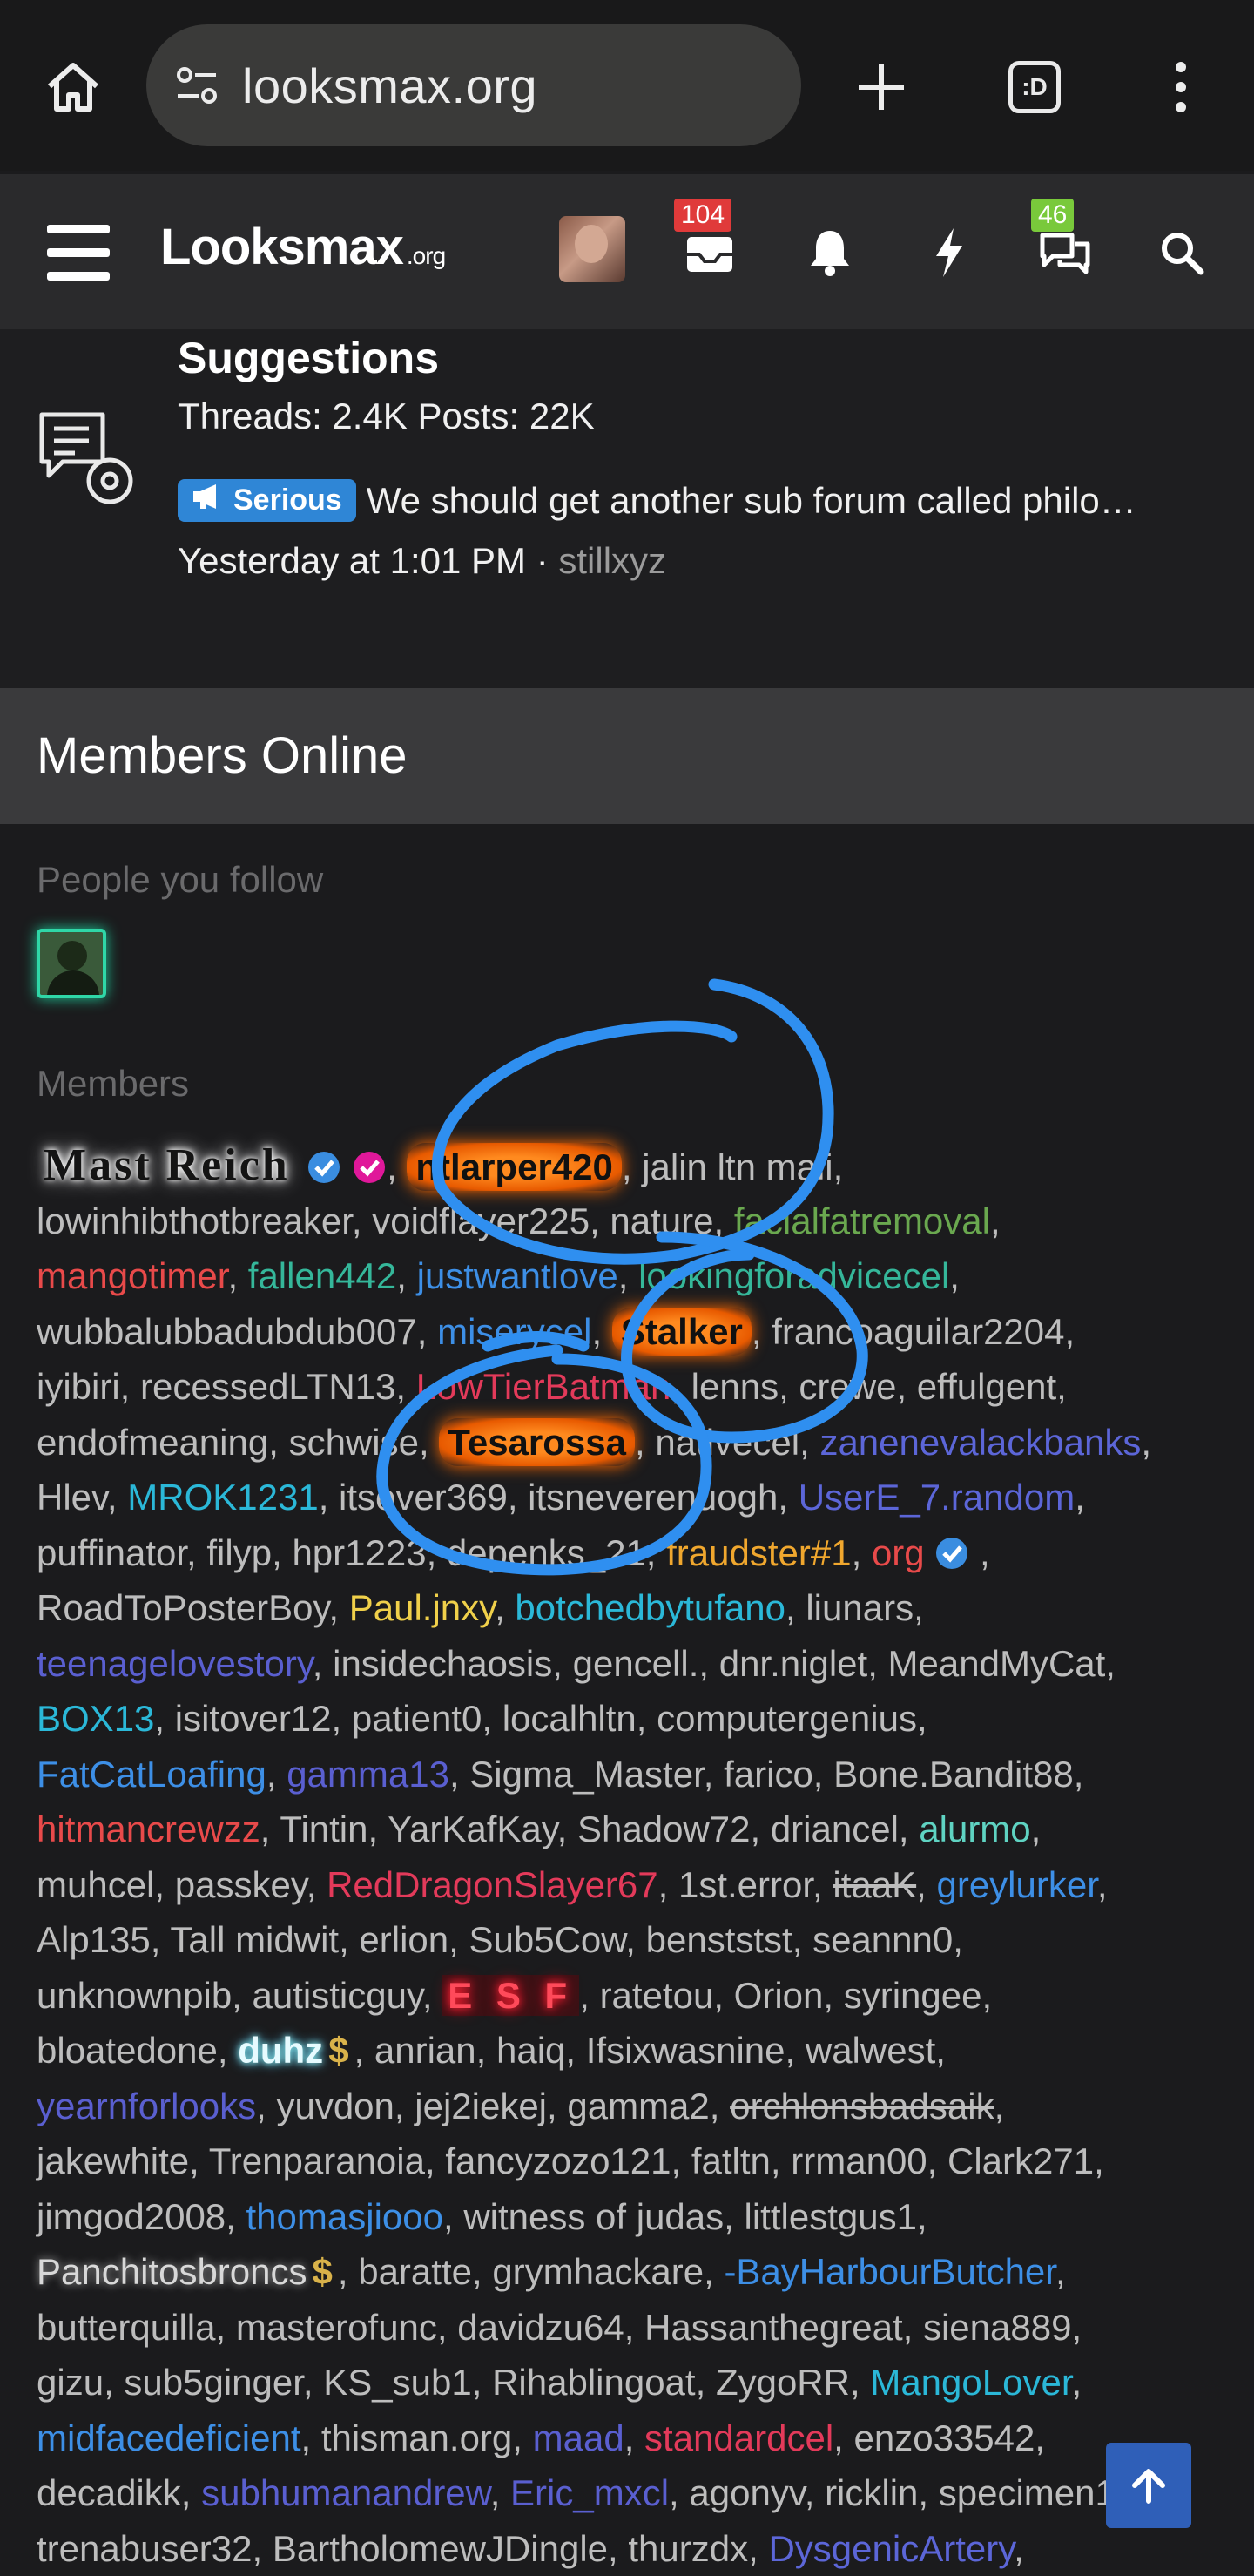 This screenshot has height=2576, width=1254. I want to click on member-link: Sigma_Master, so click(586, 1774).